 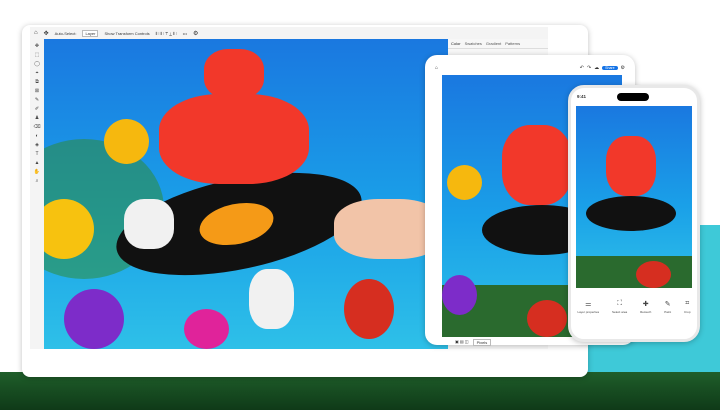 What do you see at coordinates (620, 312) in the screenshot?
I see `phone-tool-label: Select area` at bounding box center [620, 312].